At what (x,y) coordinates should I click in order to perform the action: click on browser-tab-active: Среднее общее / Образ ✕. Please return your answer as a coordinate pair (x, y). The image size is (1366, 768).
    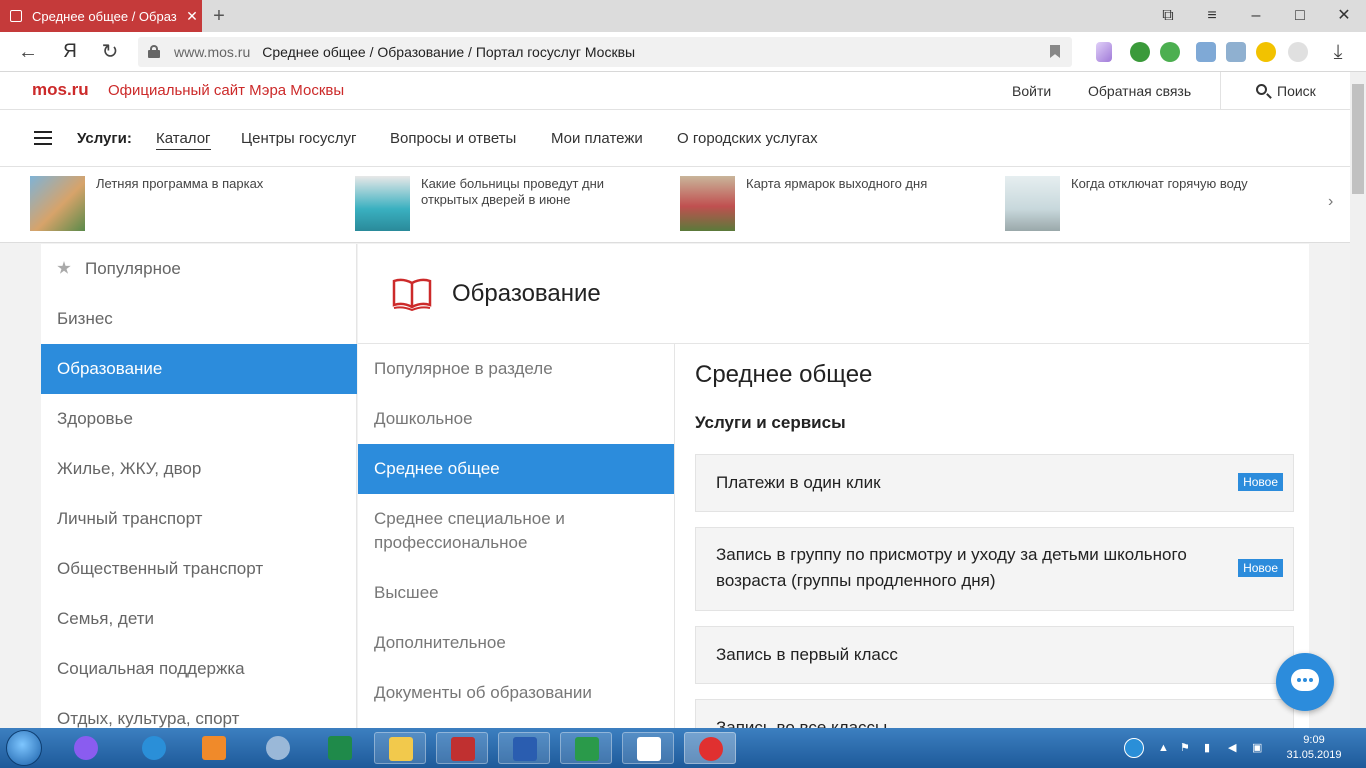
    Looking at the image, I should click on (101, 16).